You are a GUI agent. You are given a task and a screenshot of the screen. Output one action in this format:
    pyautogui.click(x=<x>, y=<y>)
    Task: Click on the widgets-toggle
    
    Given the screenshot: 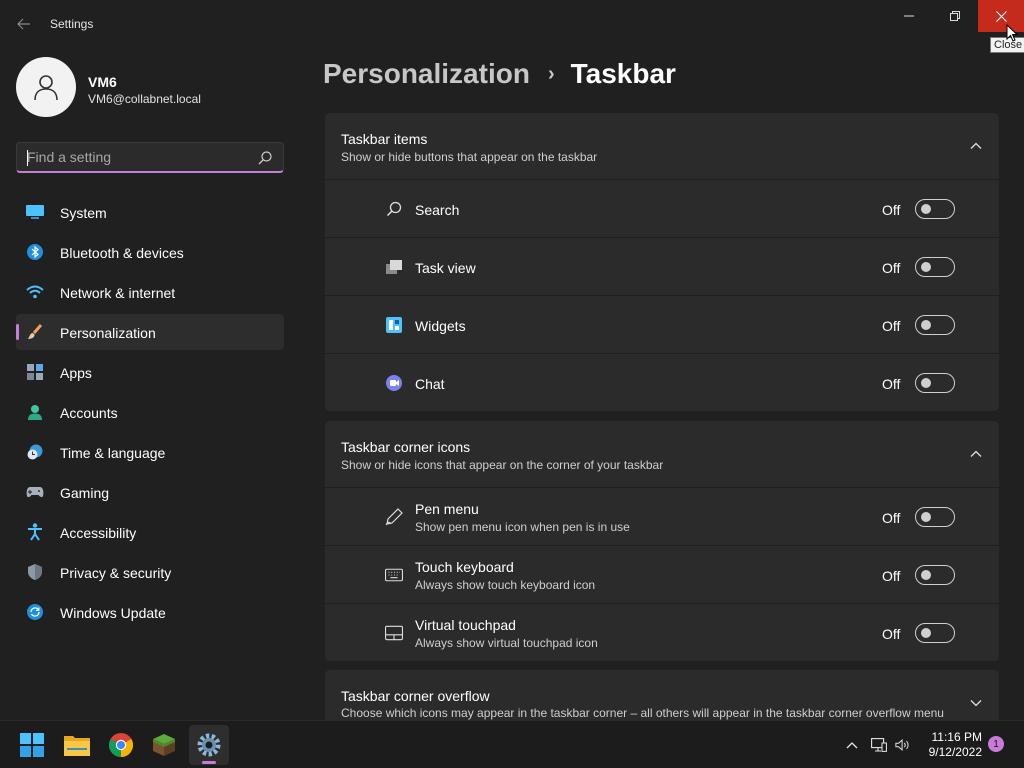 What is the action you would take?
    pyautogui.click(x=935, y=325)
    